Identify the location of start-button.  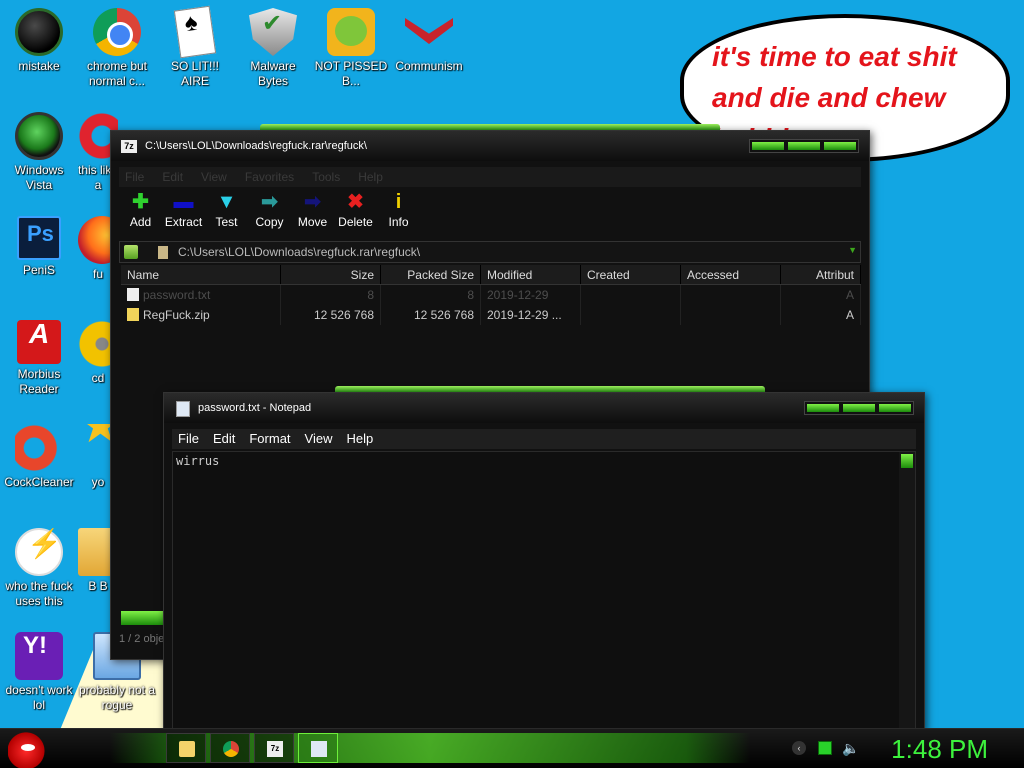
(28, 749).